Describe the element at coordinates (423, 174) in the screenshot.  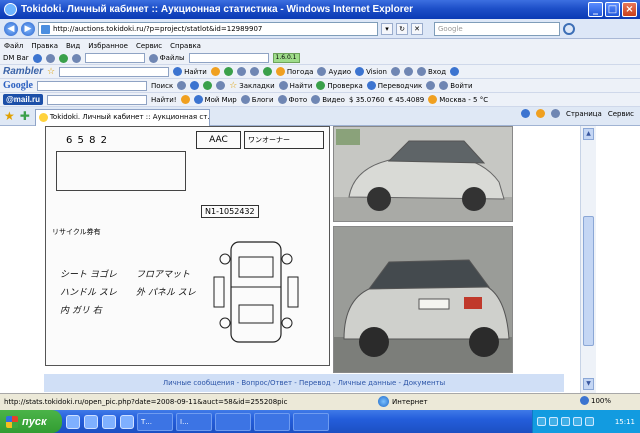
I see `car-photo-front` at that location.